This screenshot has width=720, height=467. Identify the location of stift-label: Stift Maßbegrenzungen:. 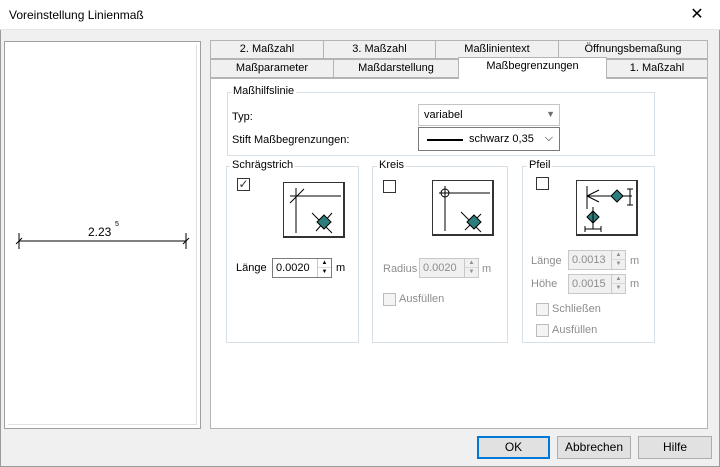
(291, 140).